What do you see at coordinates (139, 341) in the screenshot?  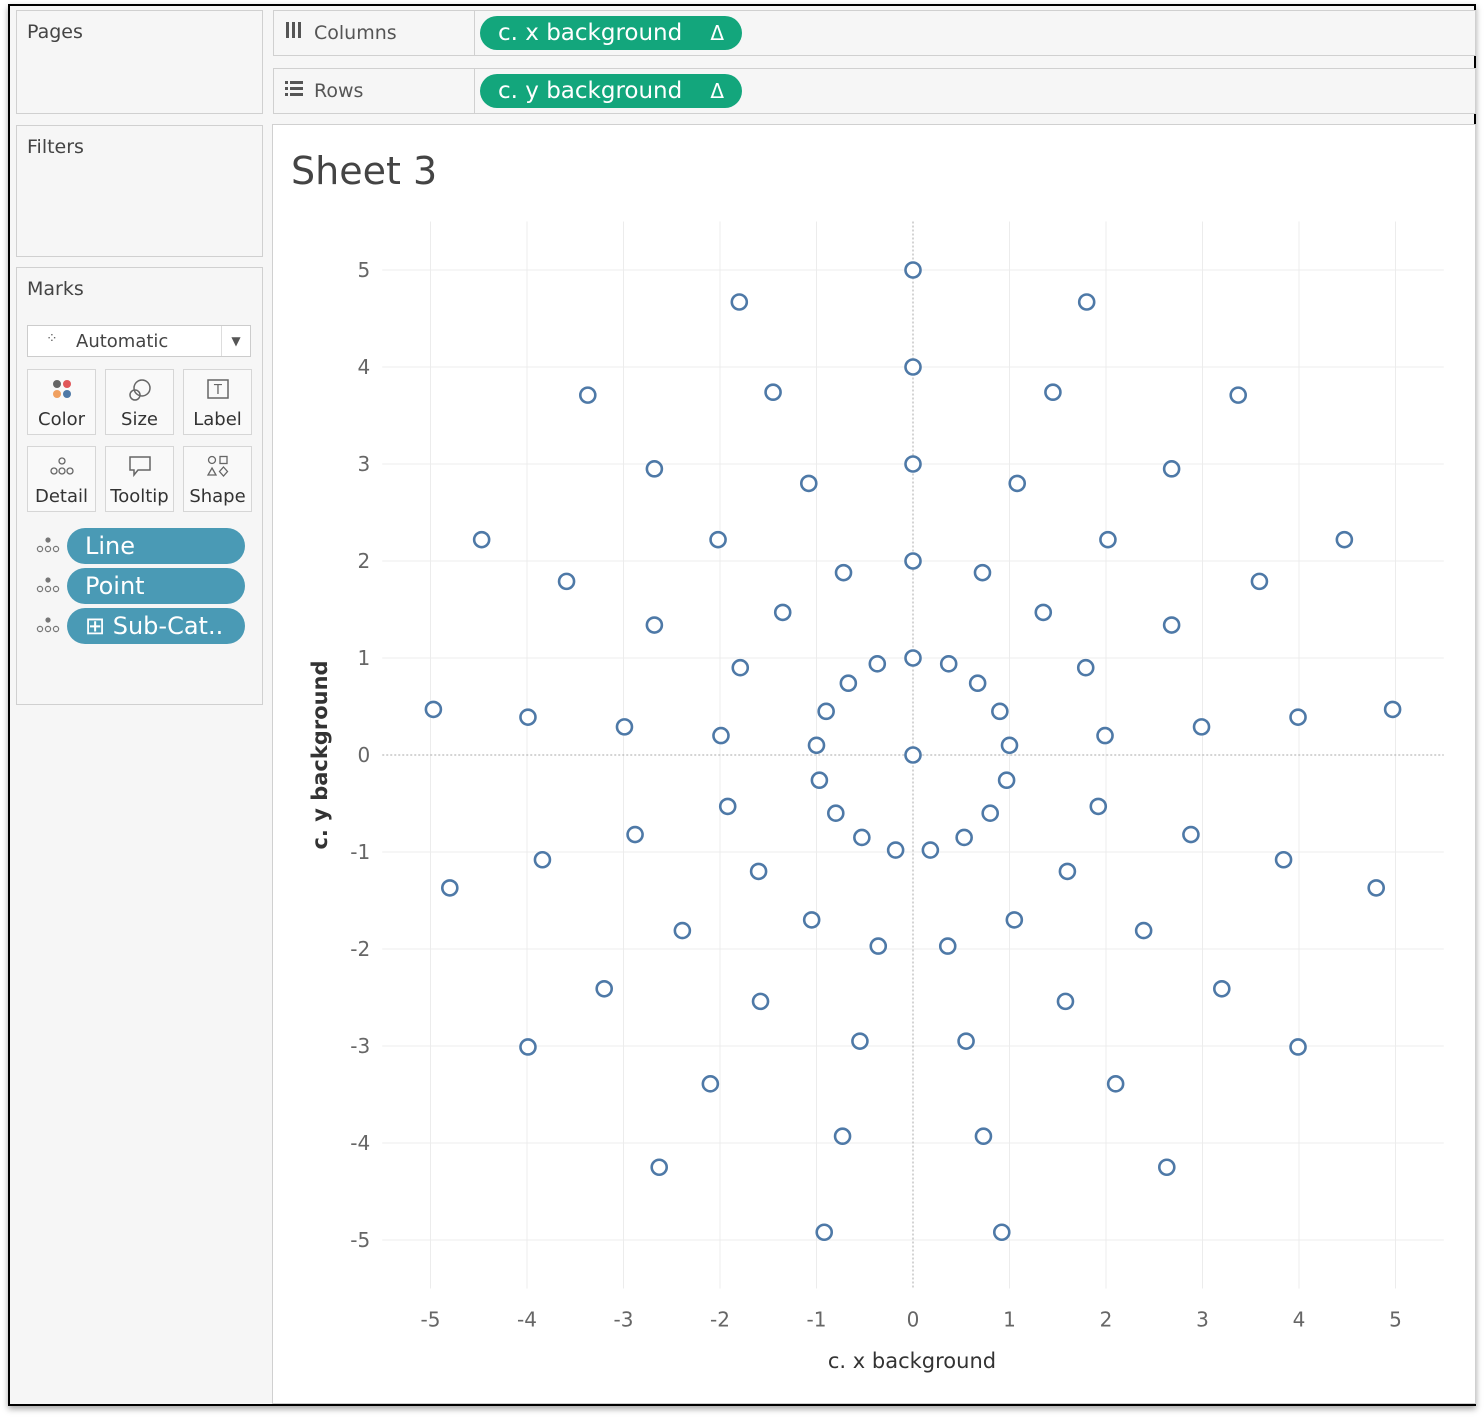 I see `mark-type-dropdown: ⁘ Automatic ▼` at bounding box center [139, 341].